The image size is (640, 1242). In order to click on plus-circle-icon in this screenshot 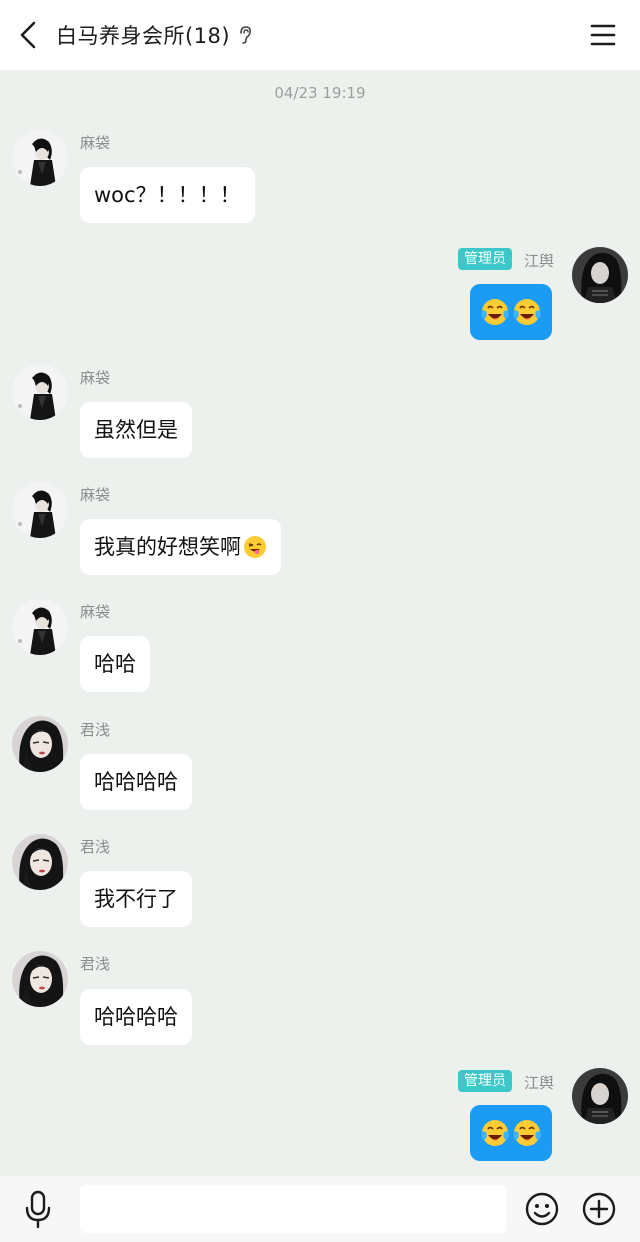, I will do `click(599, 1209)`.